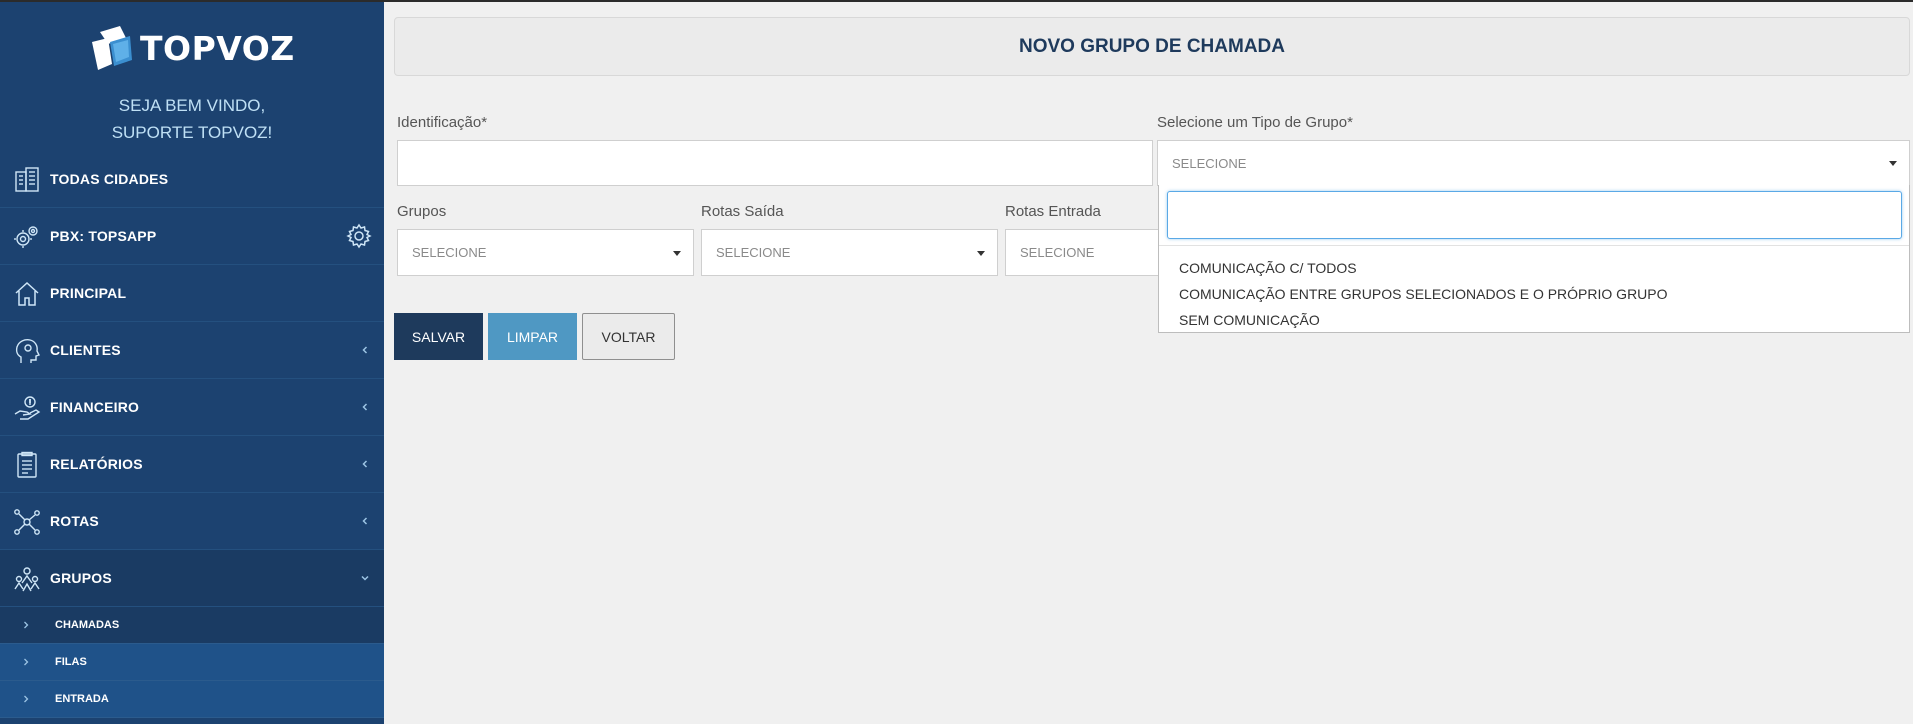 This screenshot has height=724, width=1913. What do you see at coordinates (192, 521) in the screenshot?
I see `sidebar-item-rotas: ROTAS` at bounding box center [192, 521].